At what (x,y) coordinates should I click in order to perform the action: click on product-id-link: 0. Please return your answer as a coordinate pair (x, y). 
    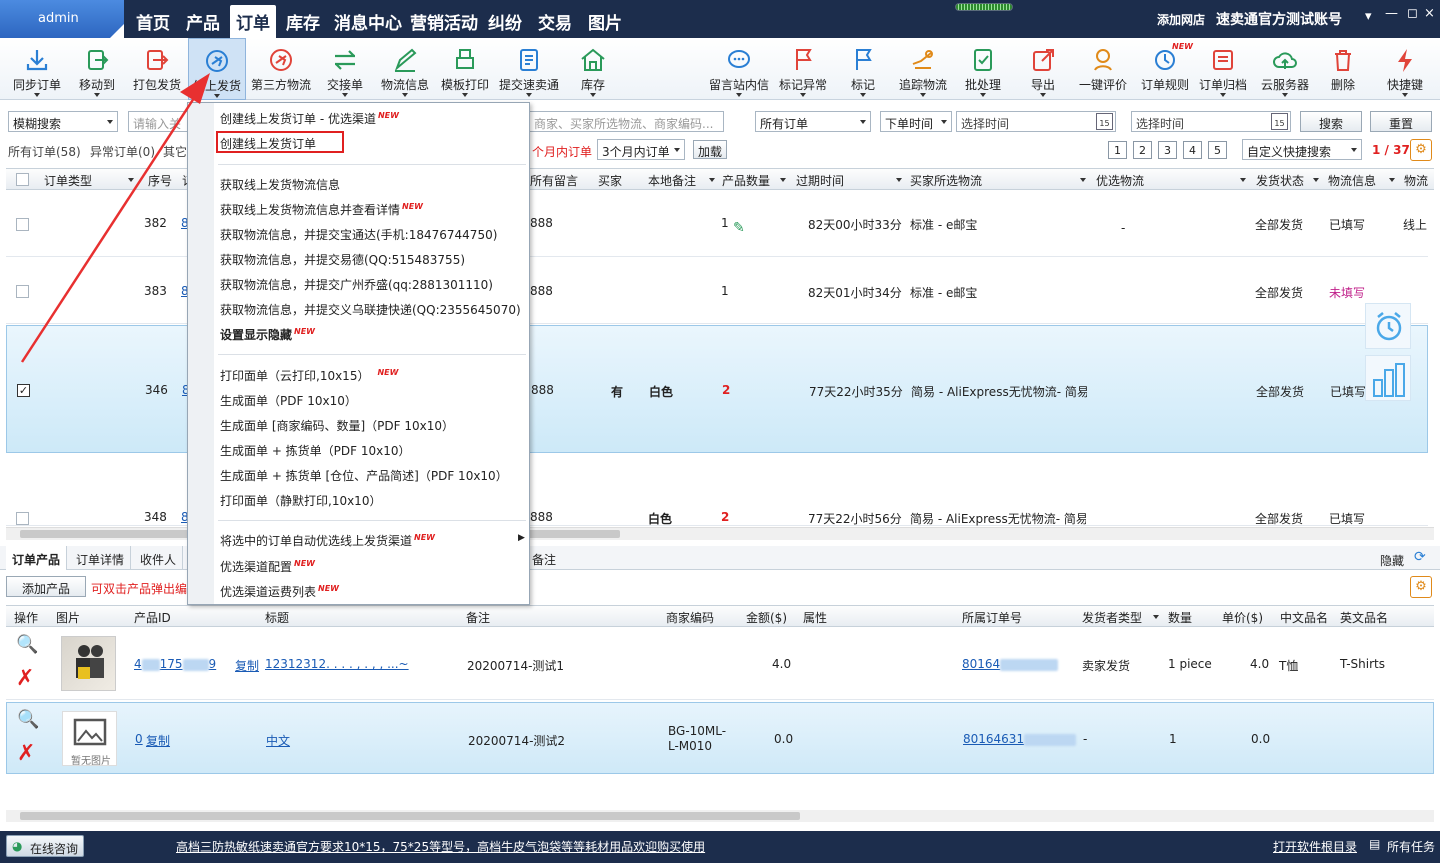
    Looking at the image, I should click on (139, 739).